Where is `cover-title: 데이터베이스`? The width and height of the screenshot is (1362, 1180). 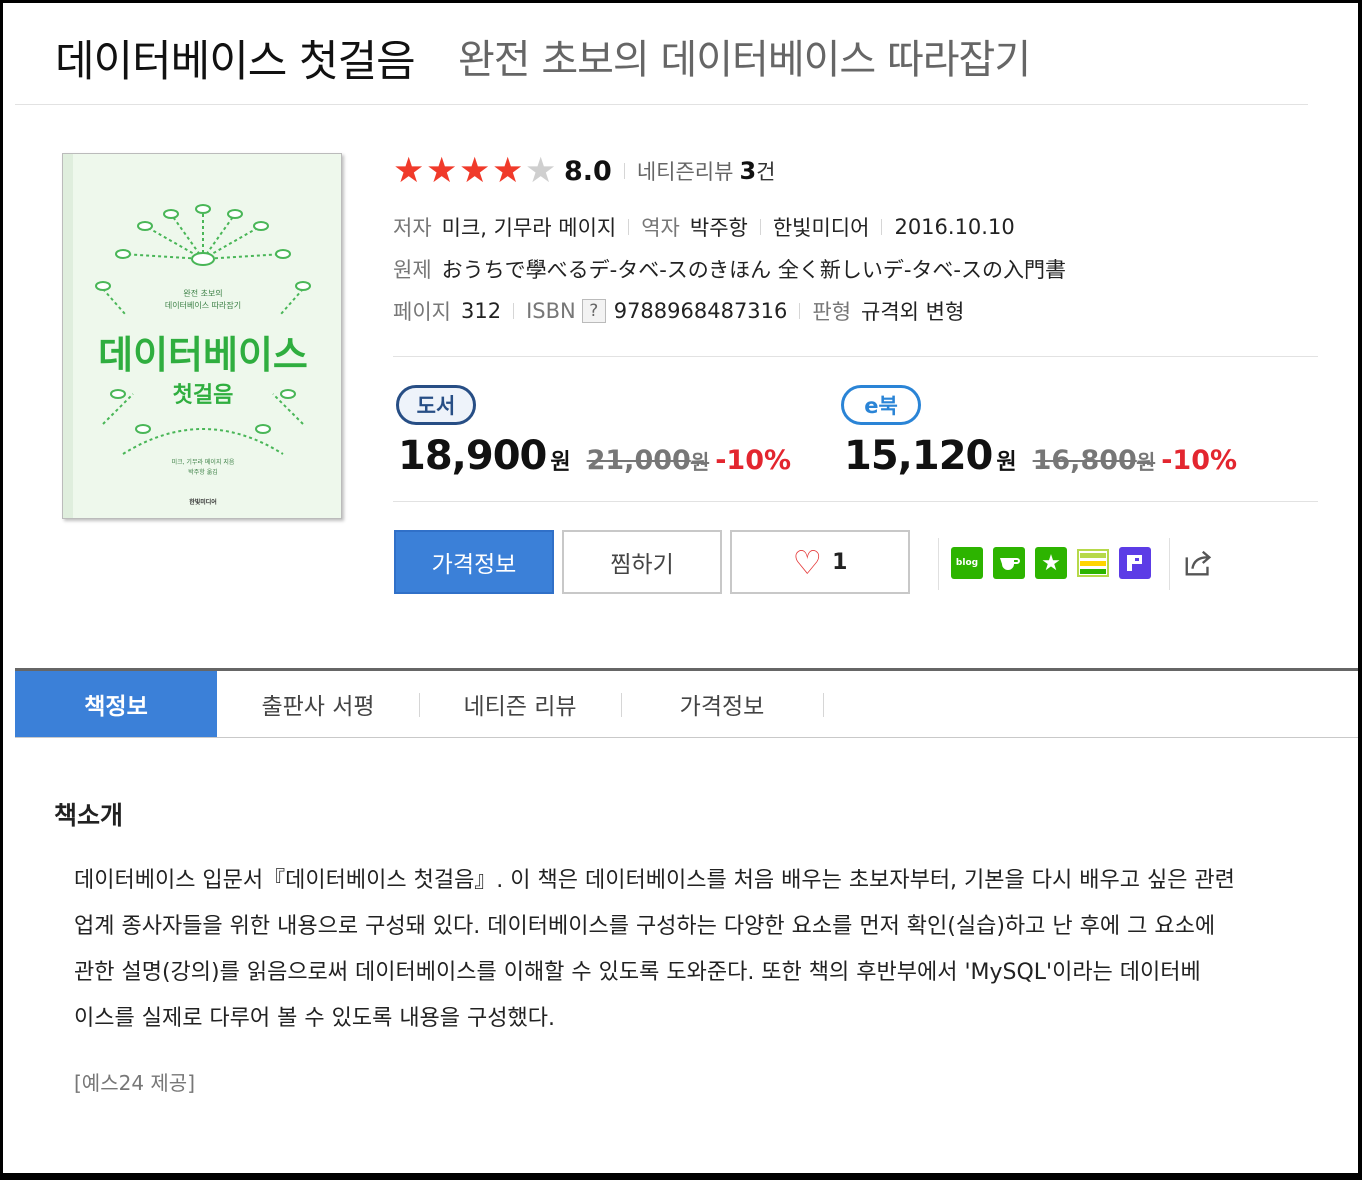
cover-title: 데이터베이스 is located at coordinates (203, 355).